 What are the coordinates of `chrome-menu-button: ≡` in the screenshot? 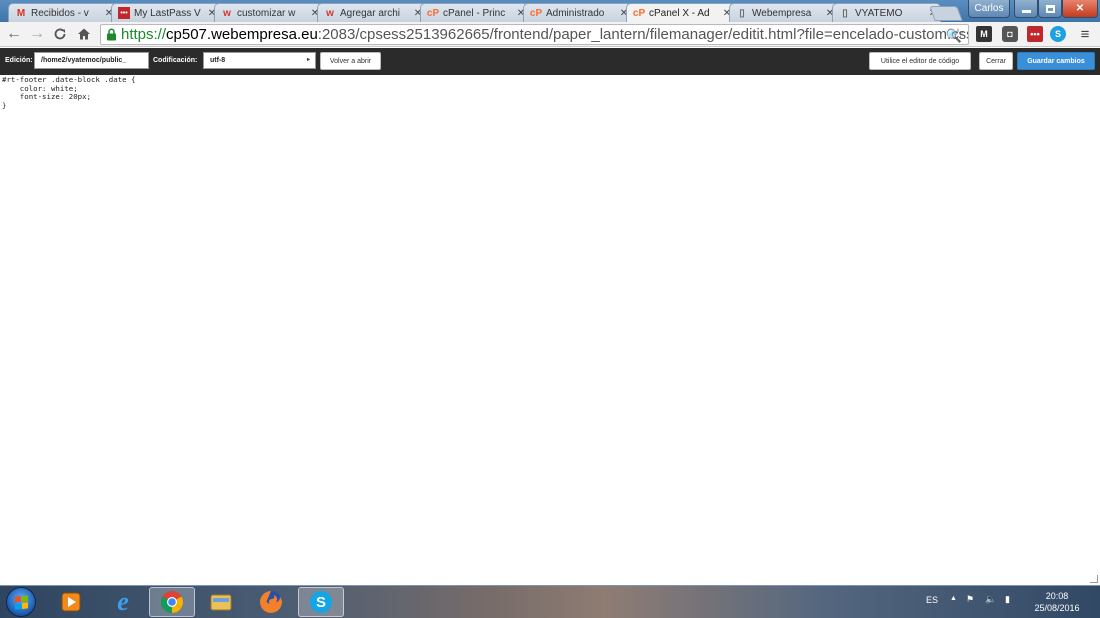 It's located at (1085, 34).